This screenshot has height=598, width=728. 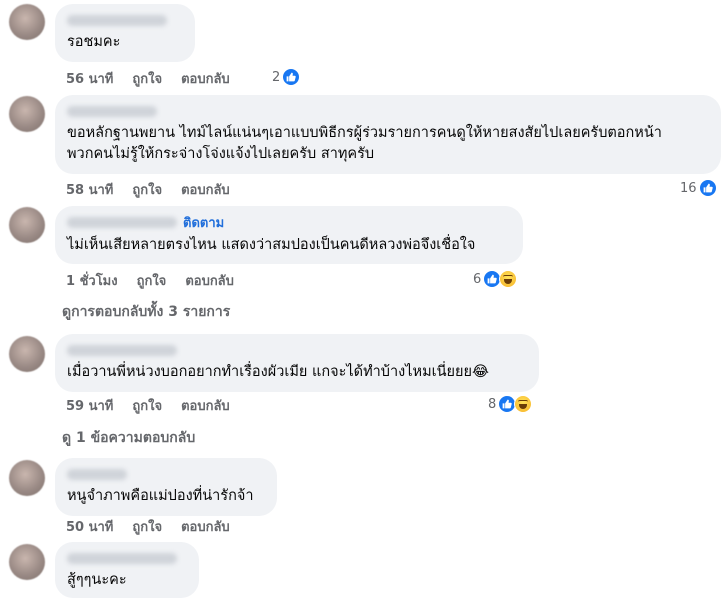 What do you see at coordinates (477, 279) in the screenshot?
I see `reaction-number: 6` at bounding box center [477, 279].